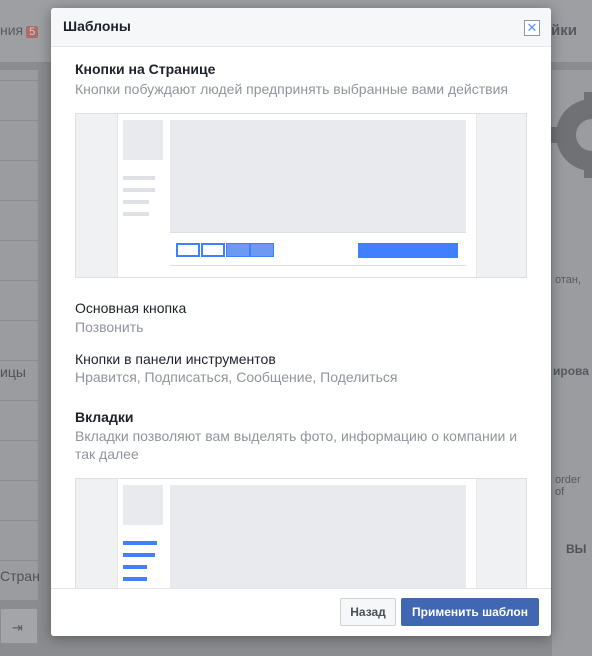 This screenshot has height=656, width=592. What do you see at coordinates (17, 627) in the screenshot?
I see `logout-icon: ⇥` at bounding box center [17, 627].